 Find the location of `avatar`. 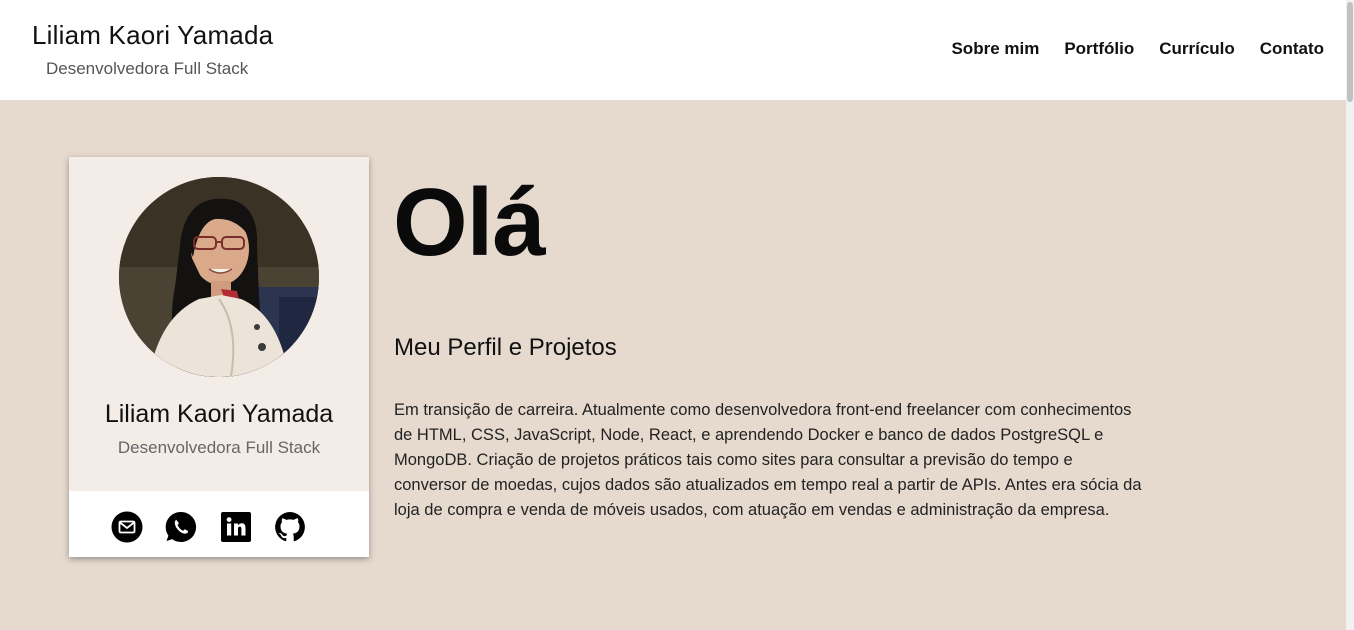

avatar is located at coordinates (219, 277).